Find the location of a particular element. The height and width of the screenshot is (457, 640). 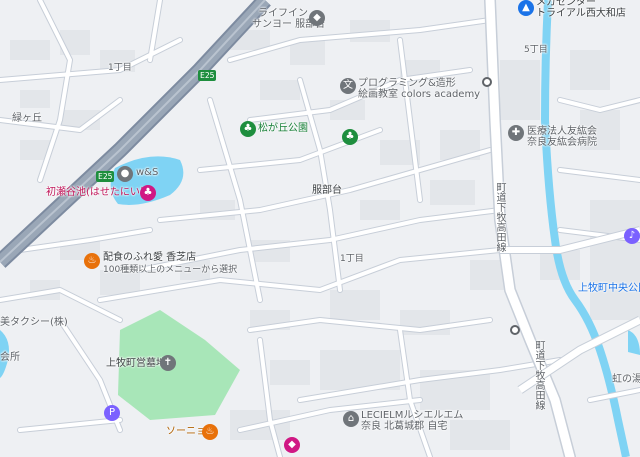

parking-icon: P is located at coordinates (112, 413).